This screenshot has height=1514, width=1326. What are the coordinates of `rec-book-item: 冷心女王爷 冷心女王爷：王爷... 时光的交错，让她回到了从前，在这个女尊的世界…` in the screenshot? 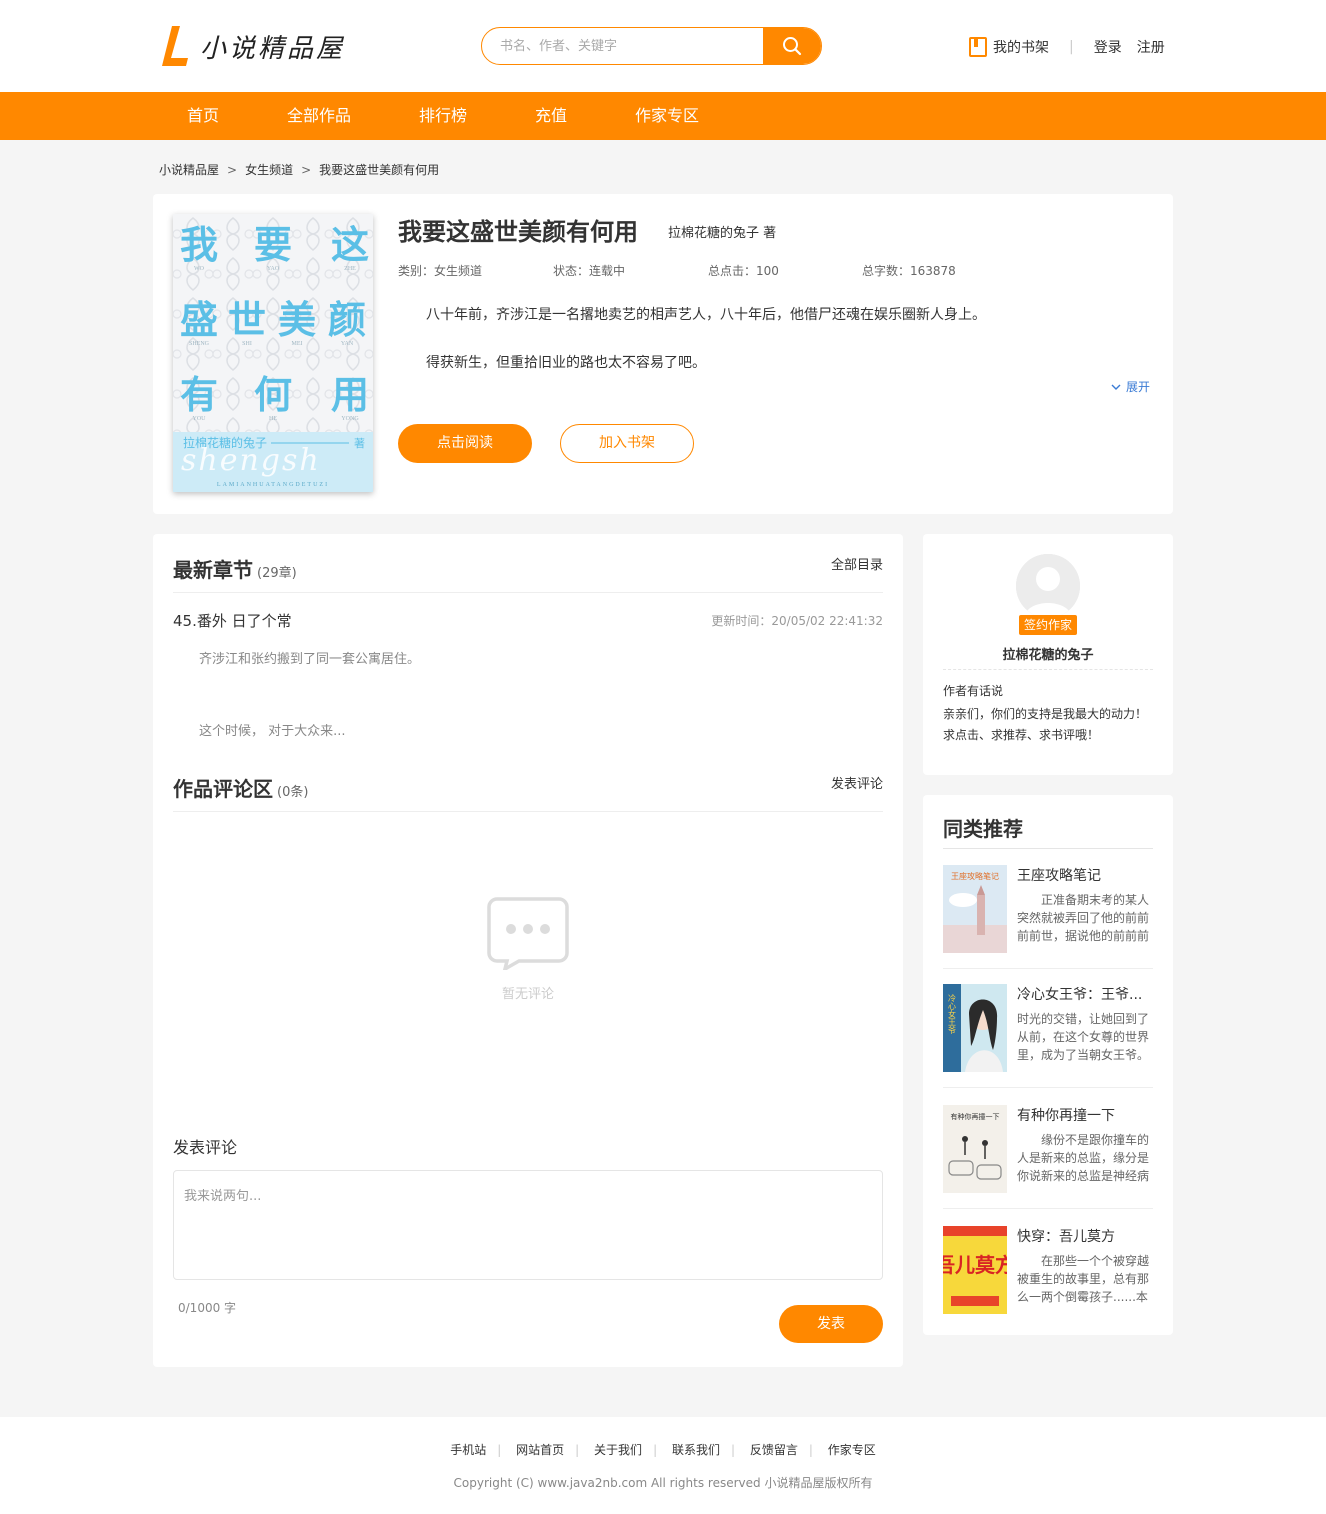 It's located at (1048, 1039).